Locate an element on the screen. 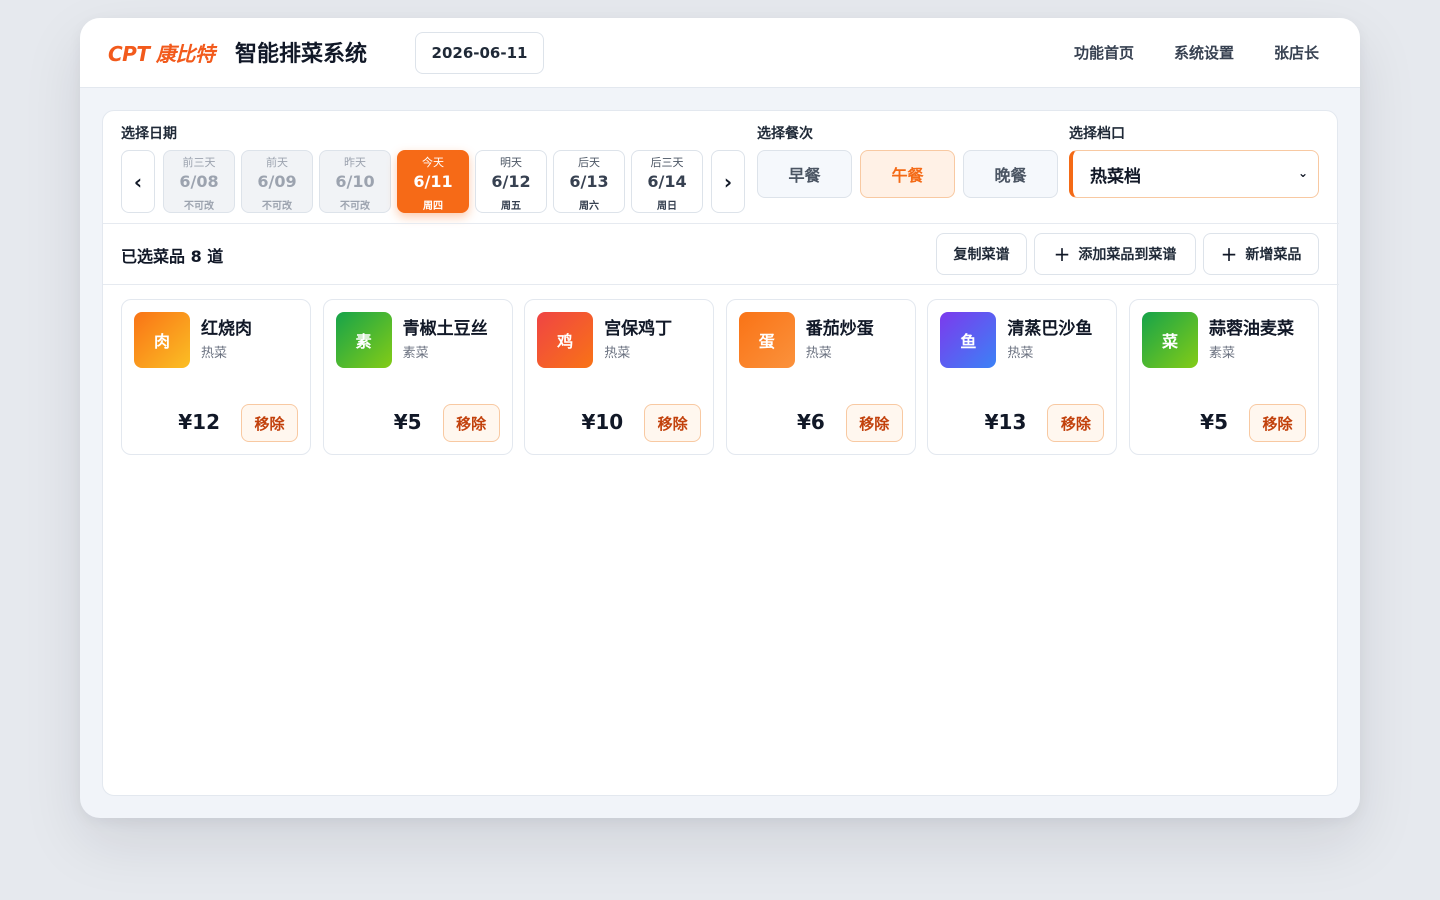 The width and height of the screenshot is (1440, 900). date-relative-label: 明天 is located at coordinates (511, 162).